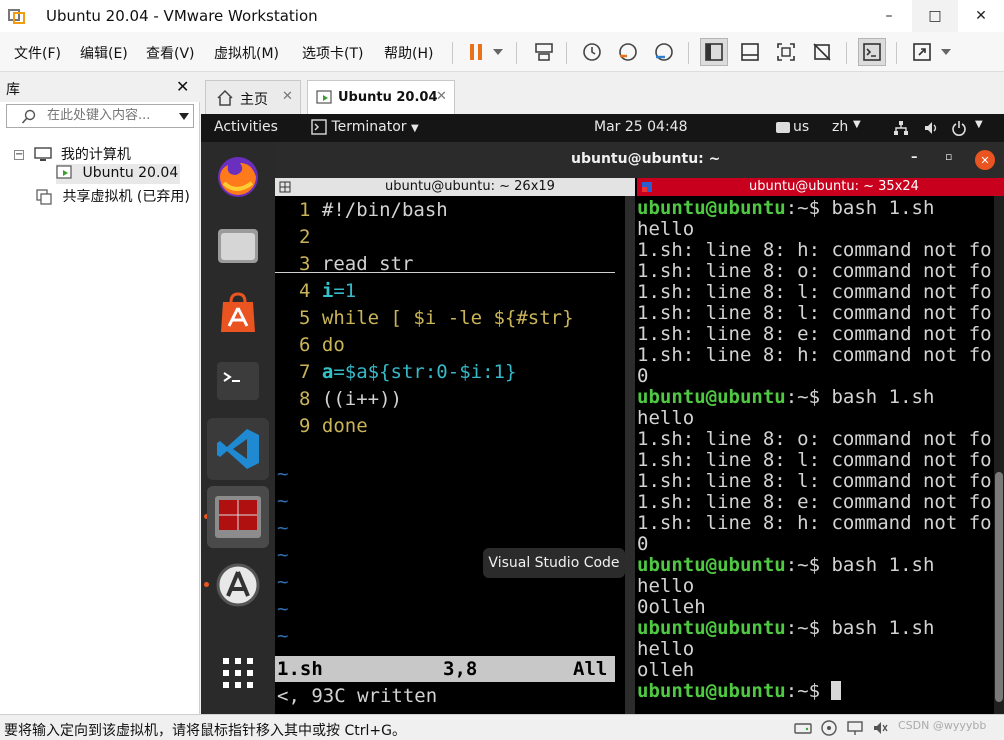 This screenshot has height=740, width=1004. Describe the element at coordinates (238, 673) in the screenshot. I see `show-applications-icon` at that location.